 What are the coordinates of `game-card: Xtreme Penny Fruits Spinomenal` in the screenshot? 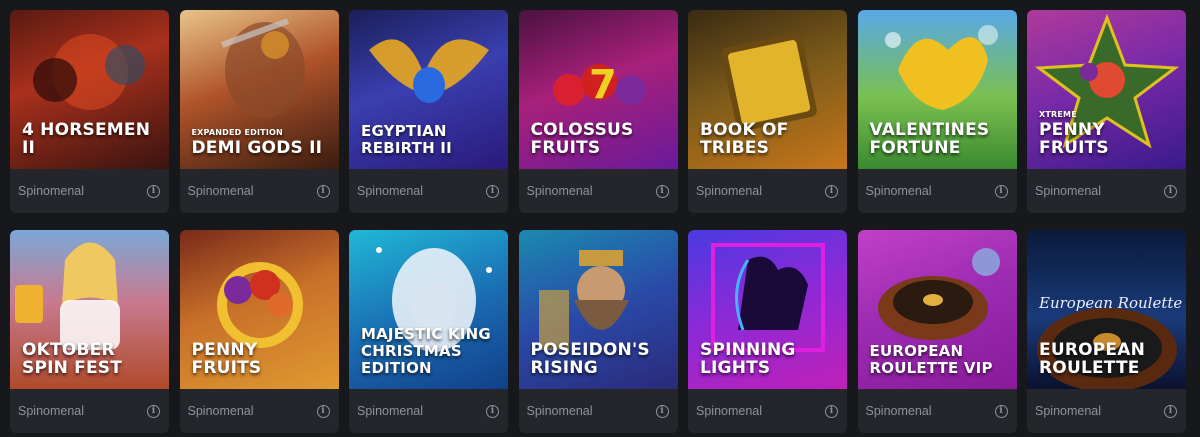 It's located at (1106, 111).